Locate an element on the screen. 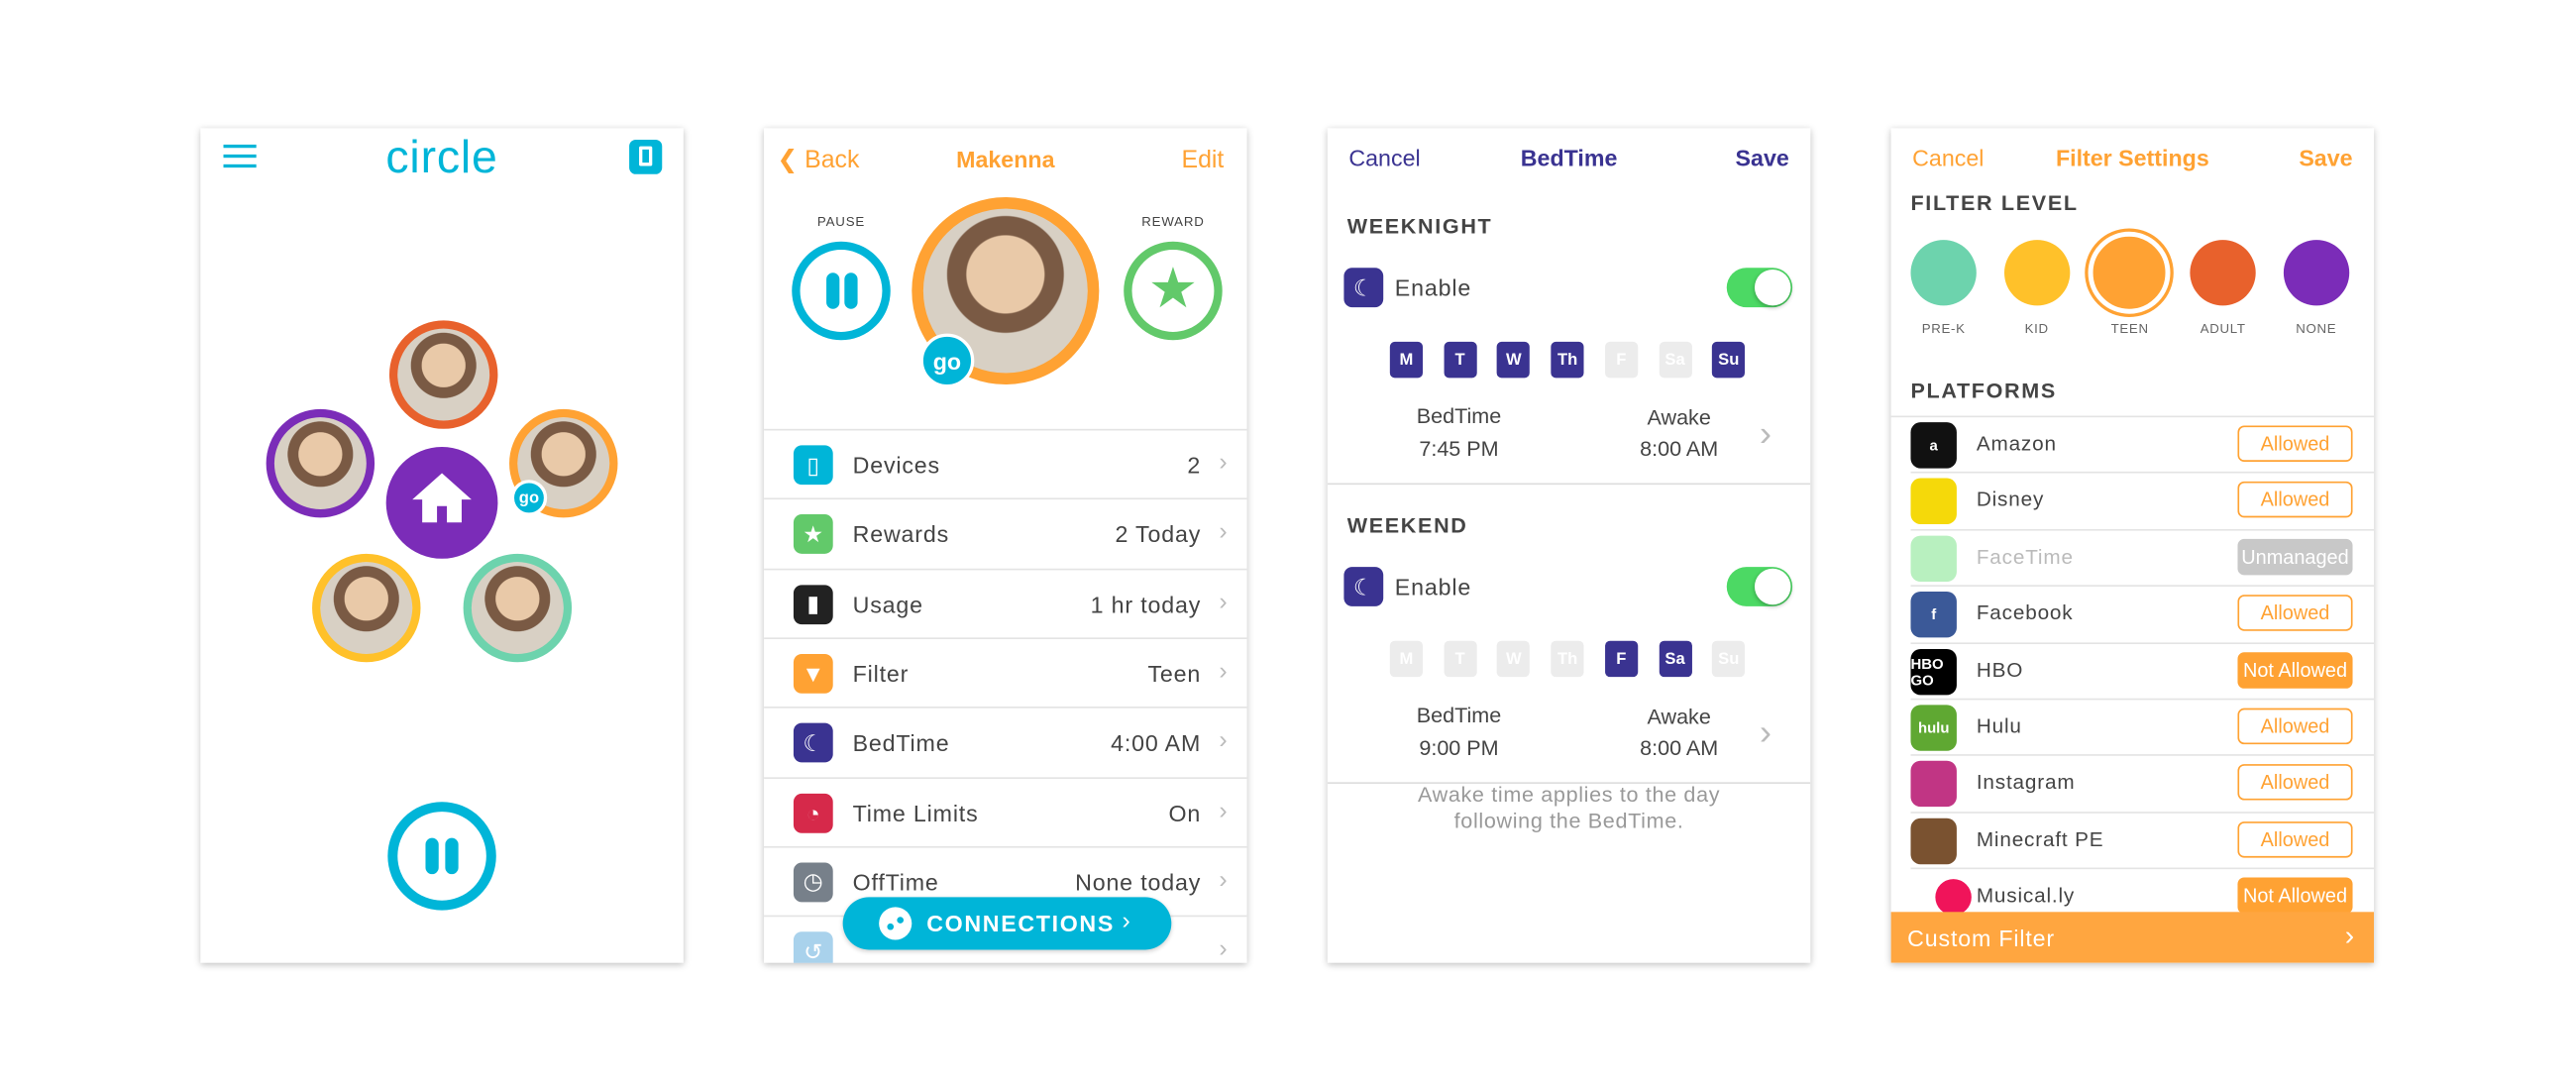 This screenshot has width=2576, height=1090. chevron-left-icon: ❮ is located at coordinates (788, 160).